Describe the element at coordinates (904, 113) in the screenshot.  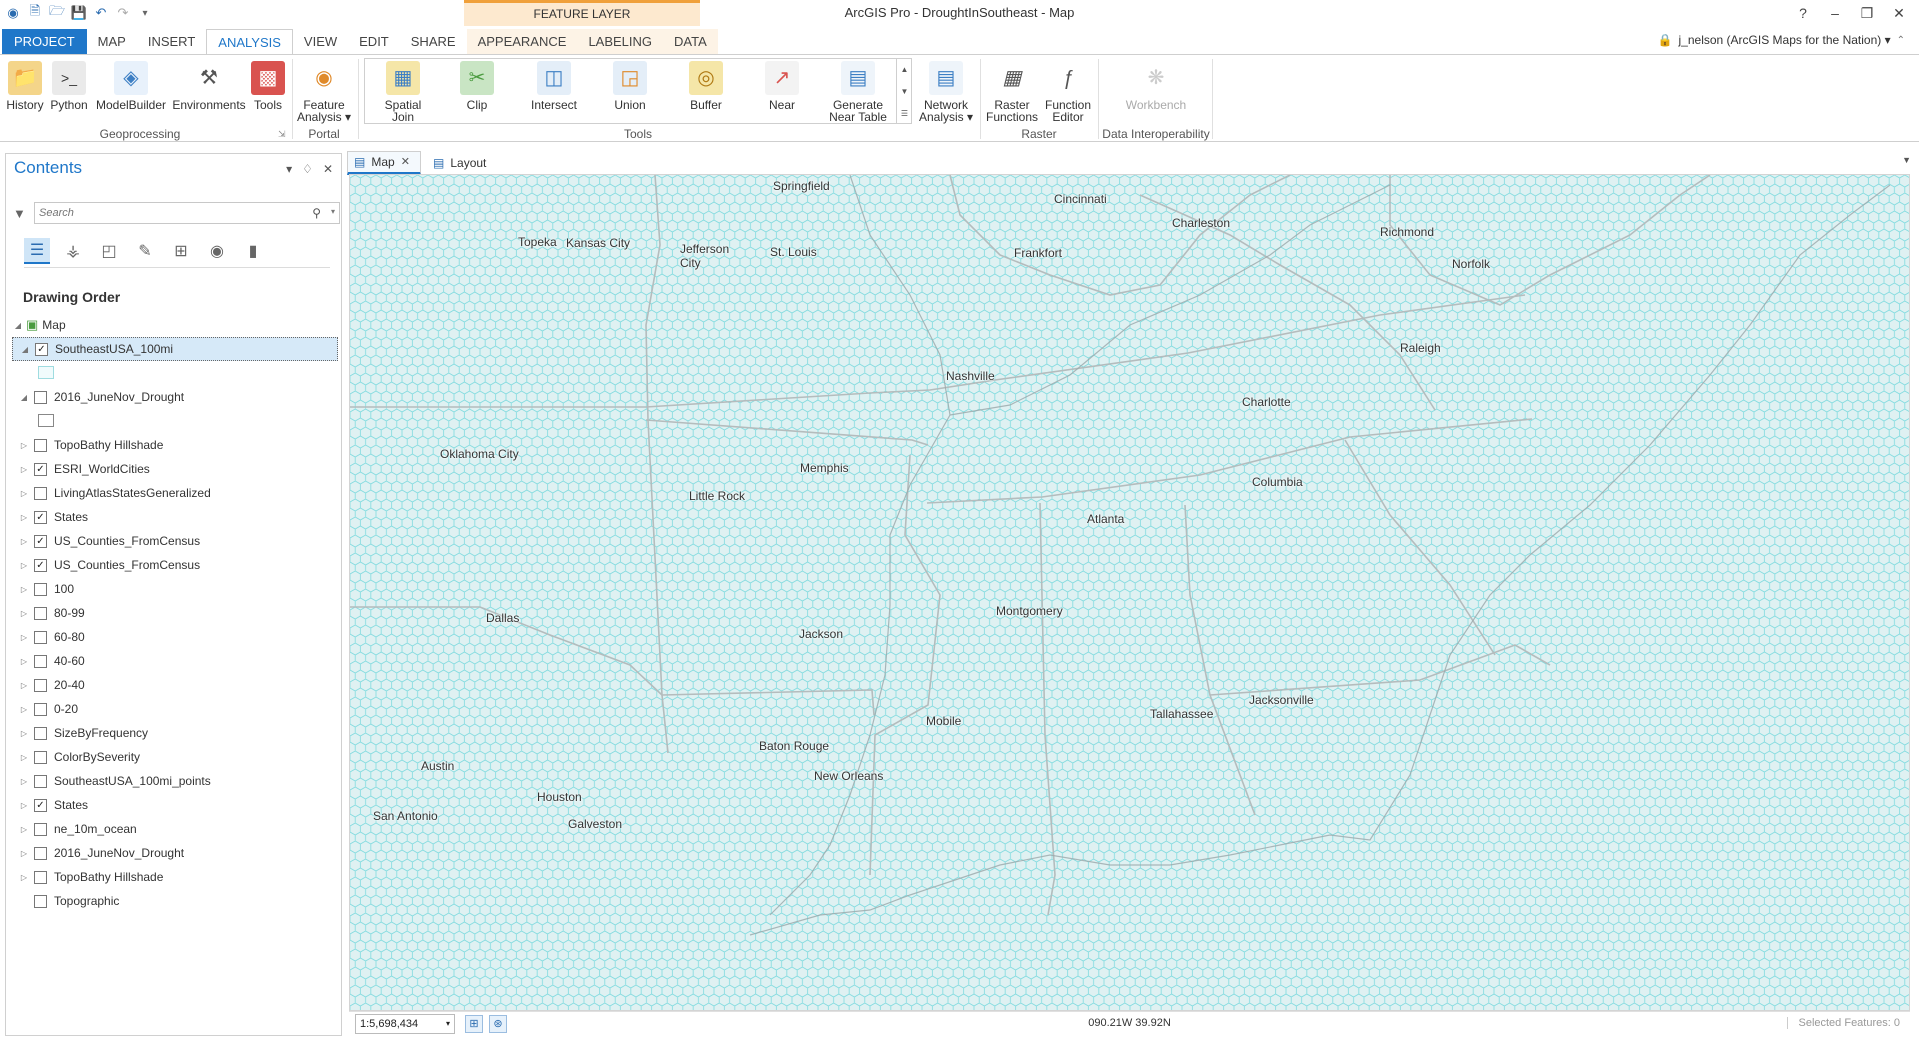
I see `gallery-expand-icon: ☰` at that location.